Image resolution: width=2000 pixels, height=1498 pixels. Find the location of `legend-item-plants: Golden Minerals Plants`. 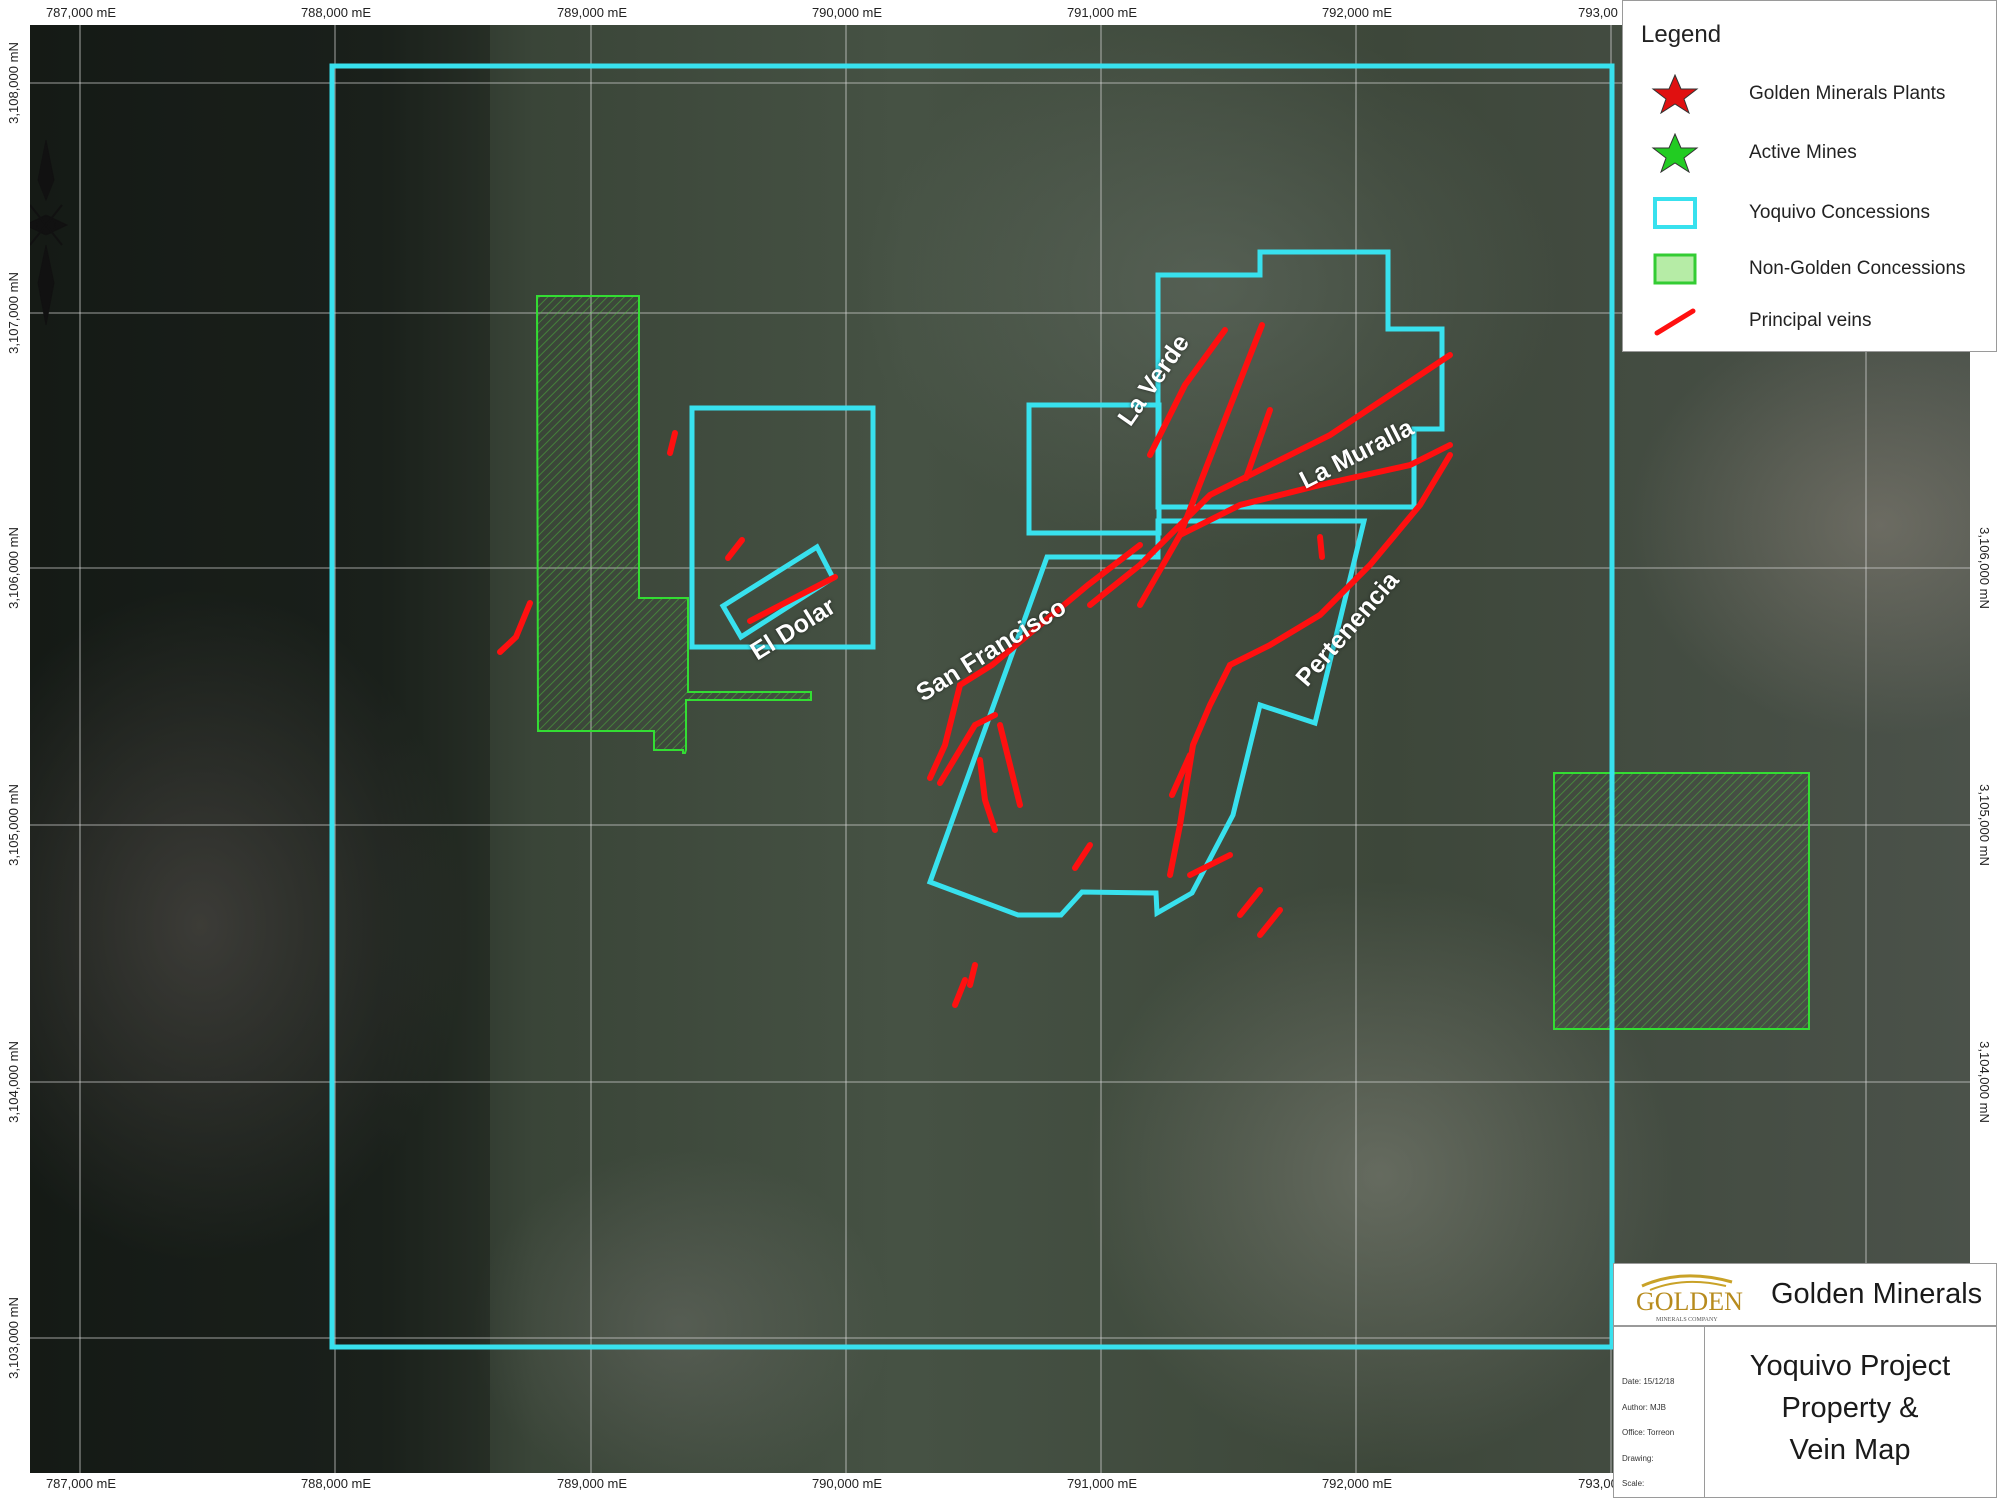

legend-item-plants: Golden Minerals Plants is located at coordinates (1817, 94).